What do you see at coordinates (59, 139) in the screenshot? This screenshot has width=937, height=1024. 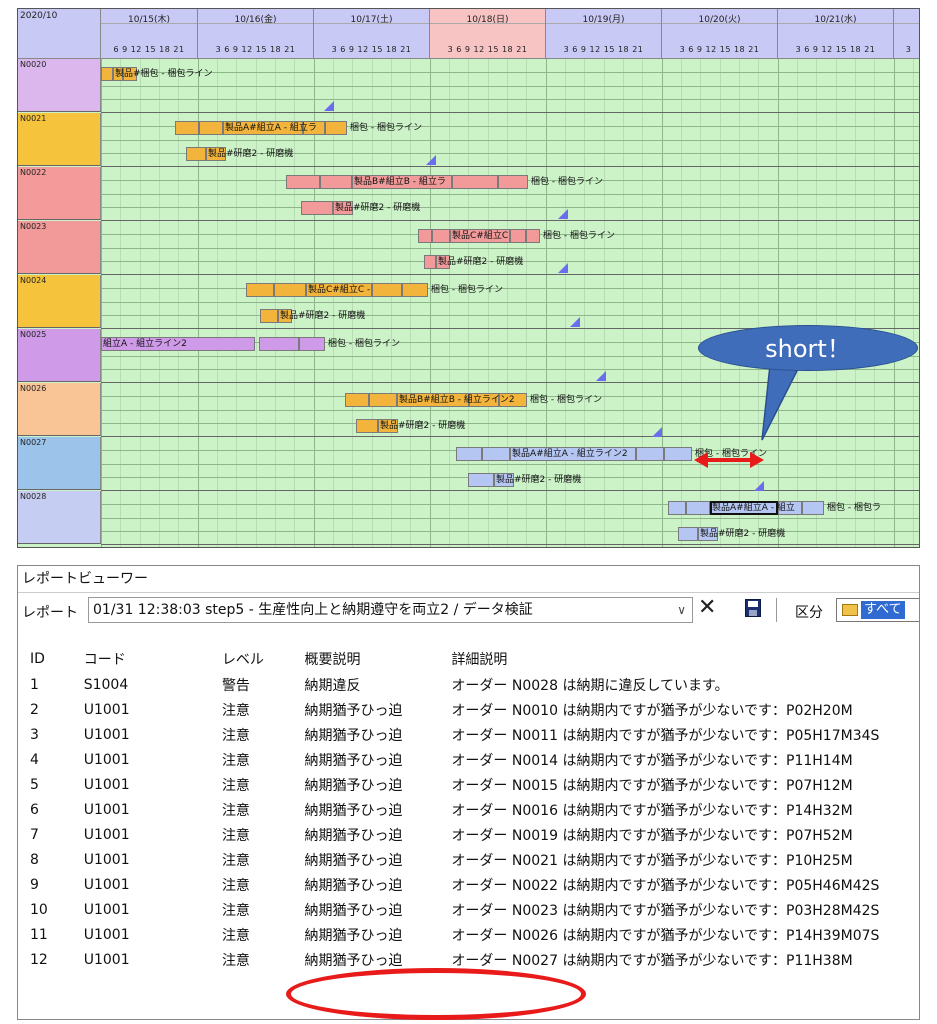 I see `order-row-label: N0021` at bounding box center [59, 139].